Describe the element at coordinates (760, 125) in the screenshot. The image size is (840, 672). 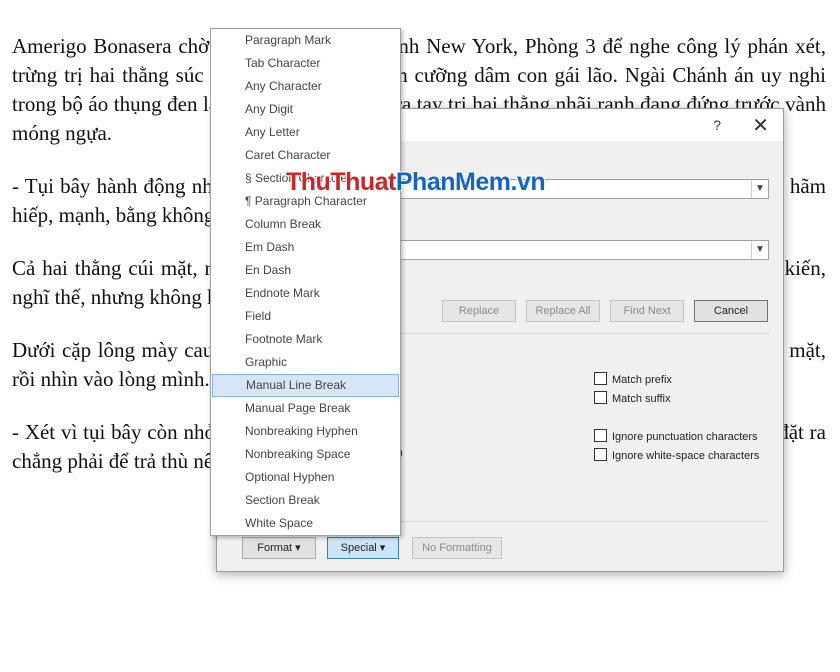
I see `close-icon: ✕` at that location.